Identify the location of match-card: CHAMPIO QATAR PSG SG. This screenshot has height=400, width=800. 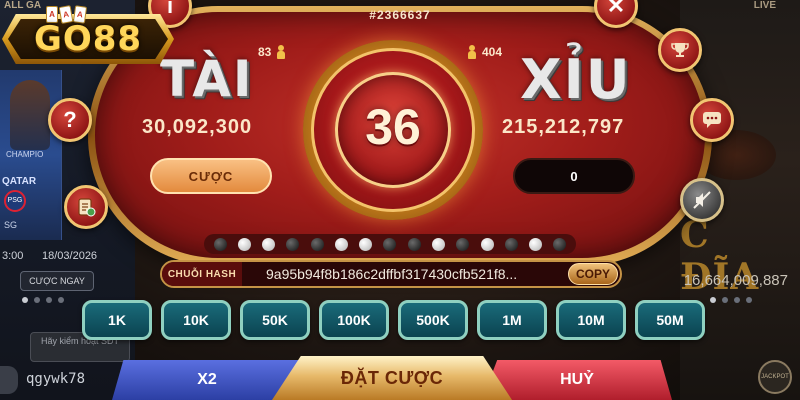
(31, 155).